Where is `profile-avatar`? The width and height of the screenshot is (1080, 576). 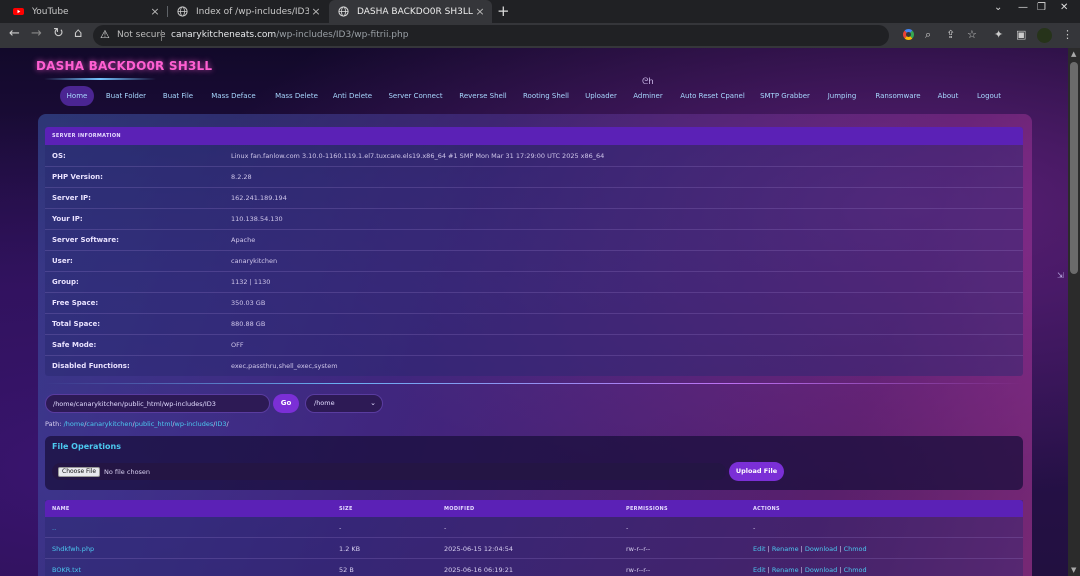 profile-avatar is located at coordinates (1044, 35).